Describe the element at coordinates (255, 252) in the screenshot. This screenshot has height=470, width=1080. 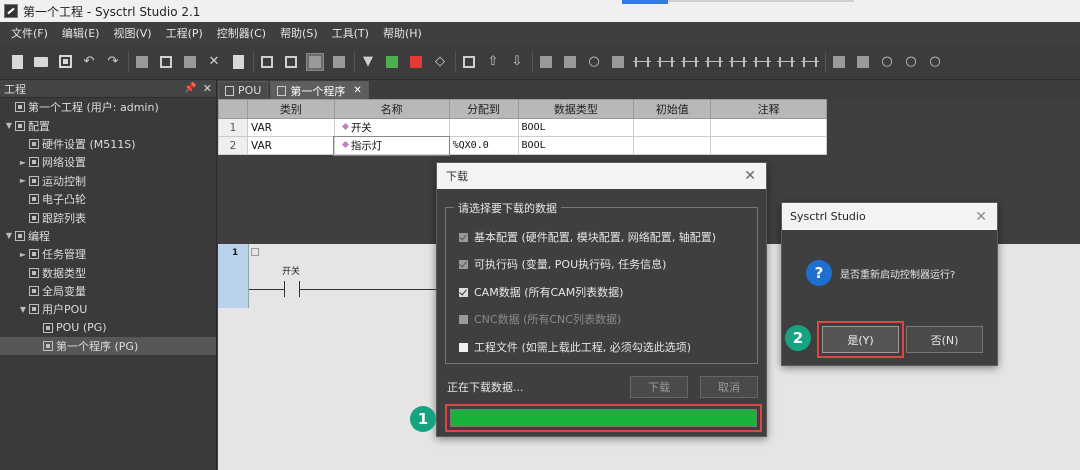
I see `rung-expand-icon` at that location.